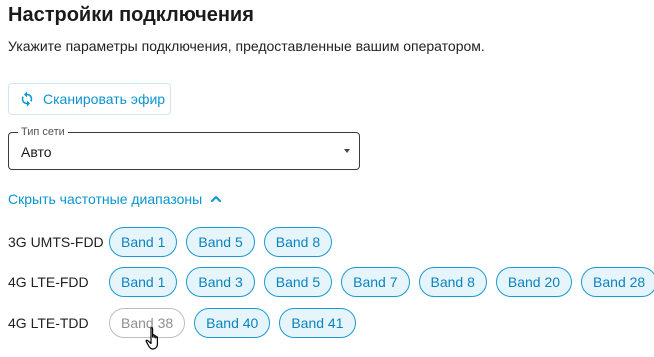  Describe the element at coordinates (27, 99) in the screenshot. I see `refresh-icon` at that location.